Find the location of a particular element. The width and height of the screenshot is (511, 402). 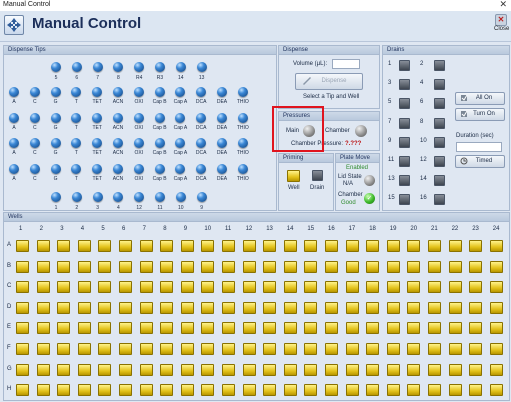

volume-input is located at coordinates (346, 64).